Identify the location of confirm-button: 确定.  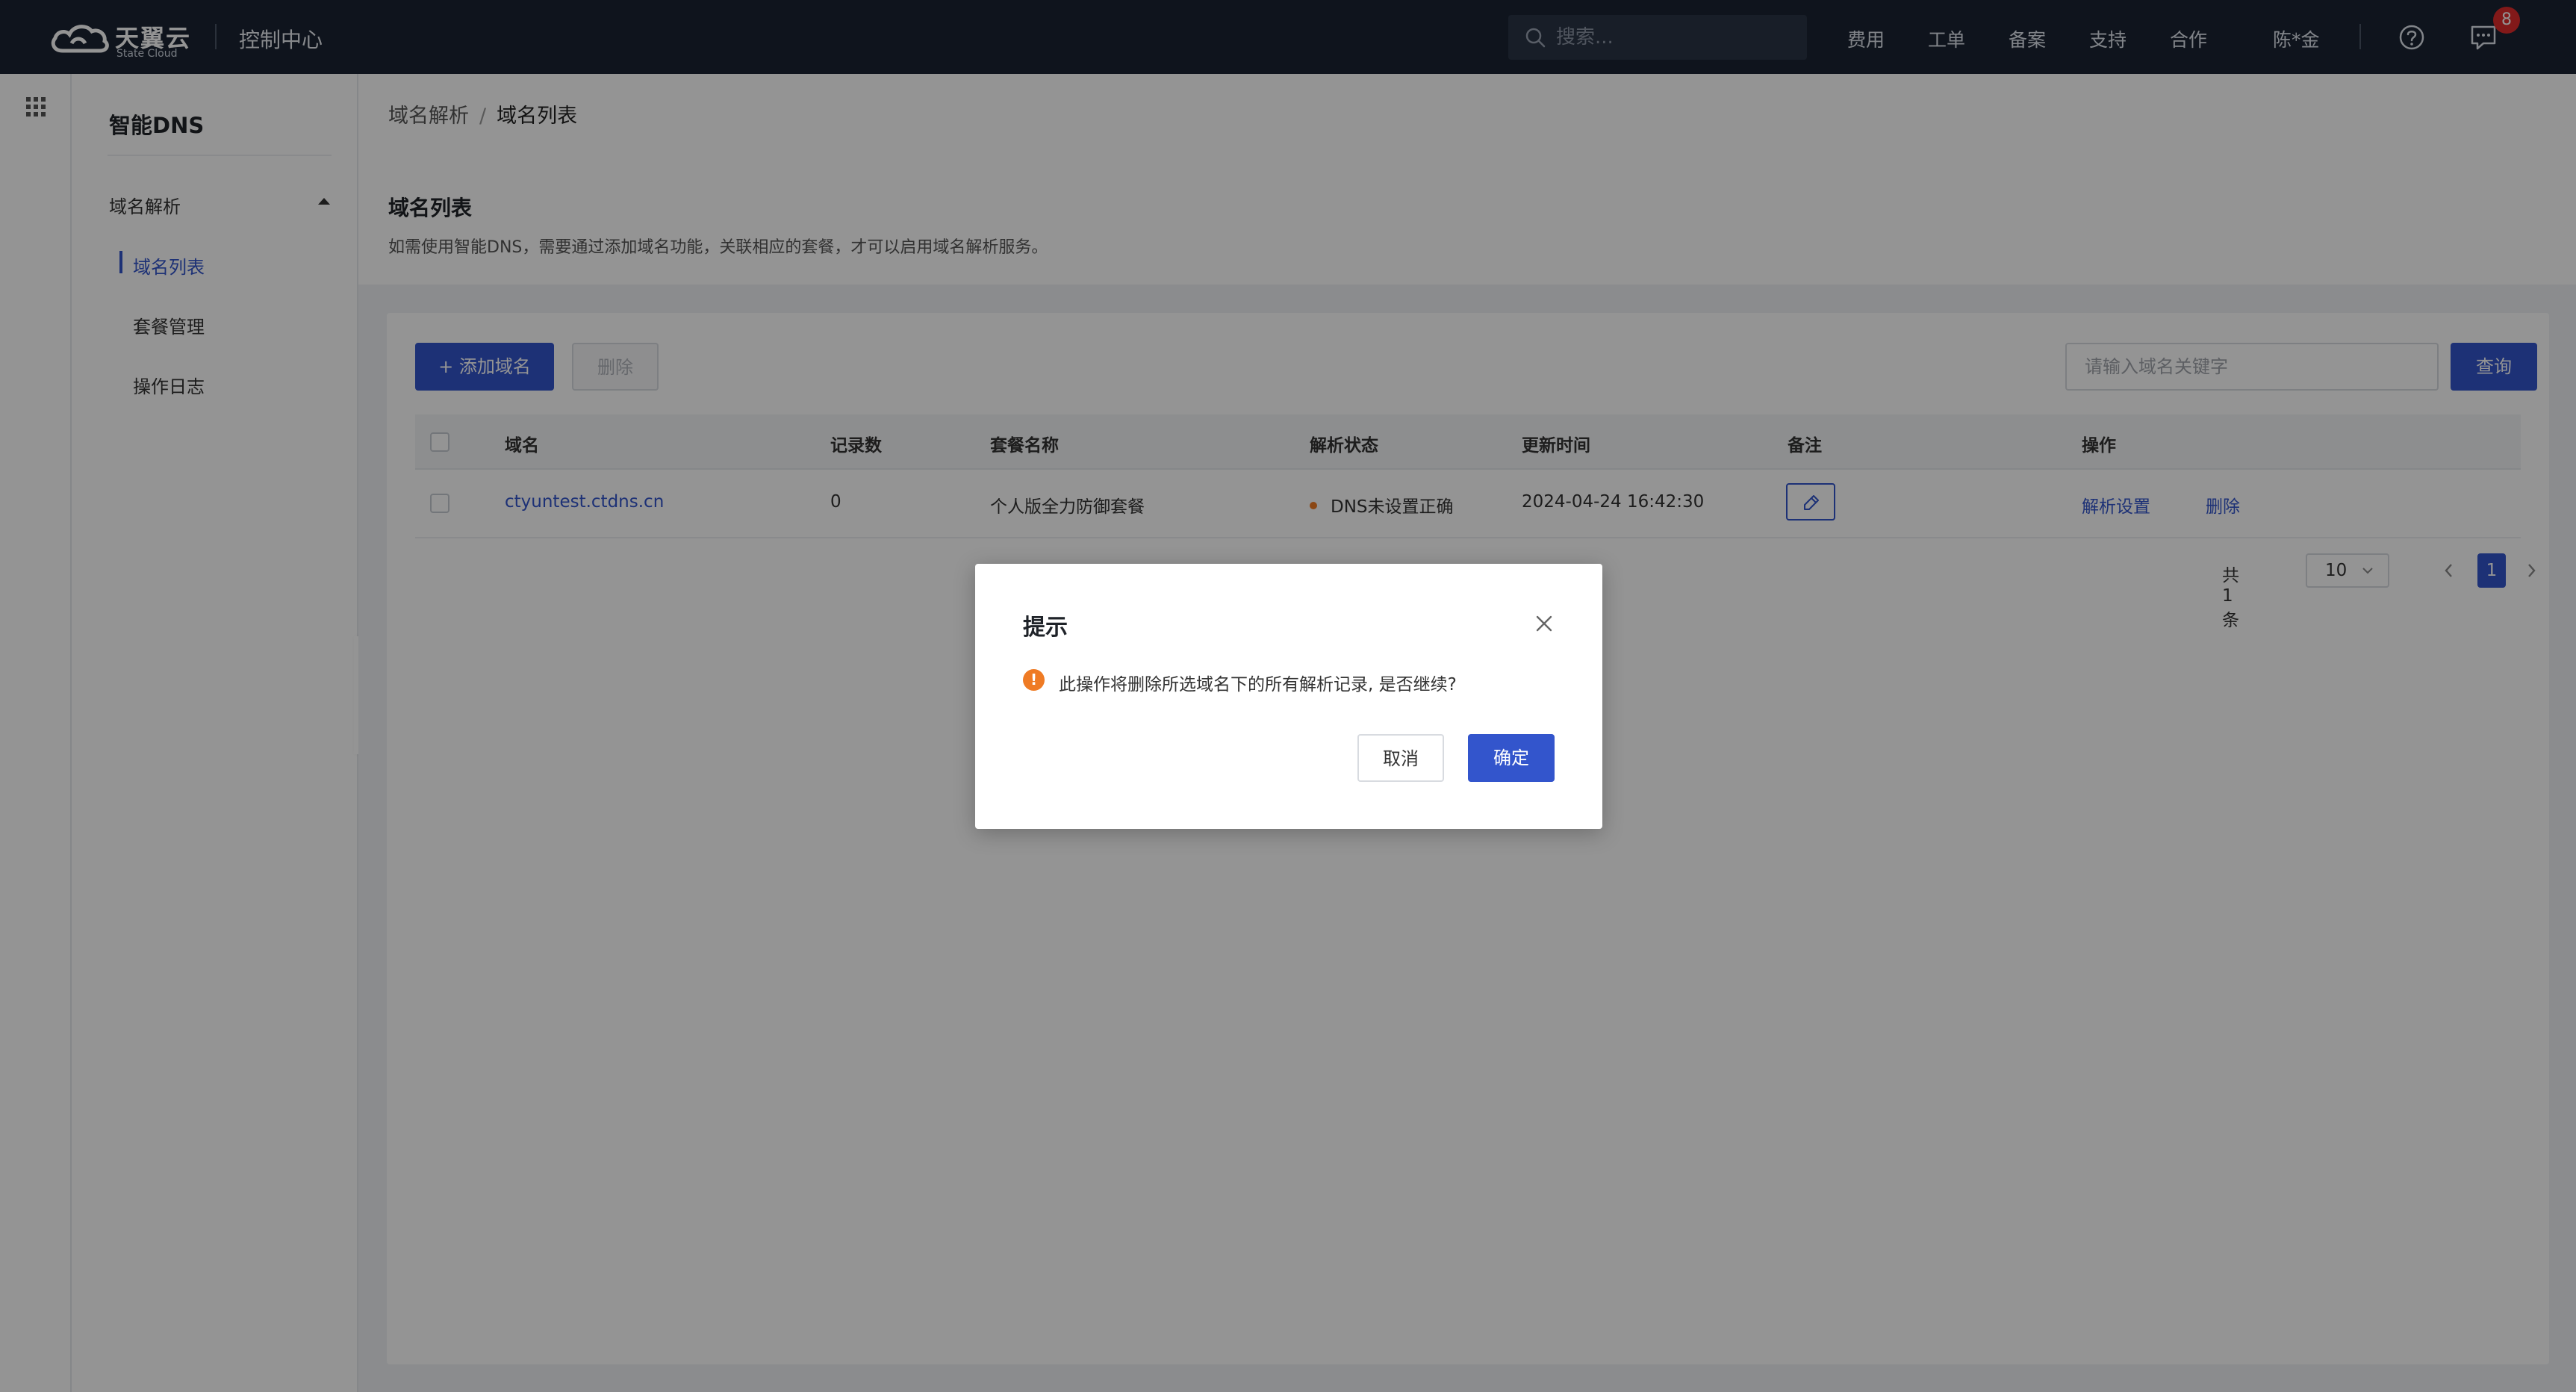
(1511, 758).